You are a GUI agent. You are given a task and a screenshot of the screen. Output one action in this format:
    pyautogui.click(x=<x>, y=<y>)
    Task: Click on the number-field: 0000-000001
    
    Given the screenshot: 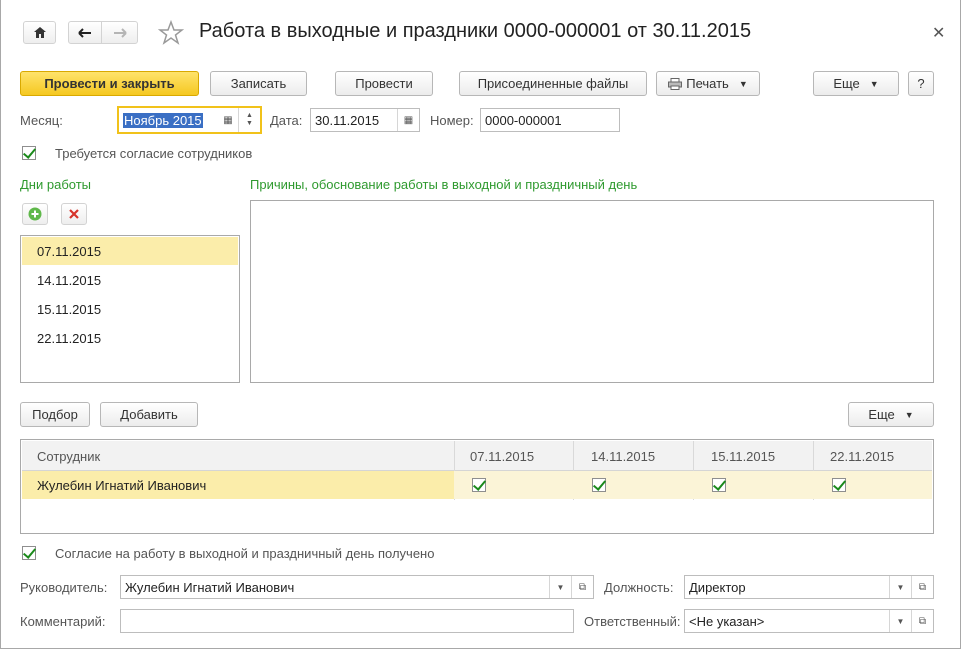 What is the action you would take?
    pyautogui.click(x=550, y=120)
    